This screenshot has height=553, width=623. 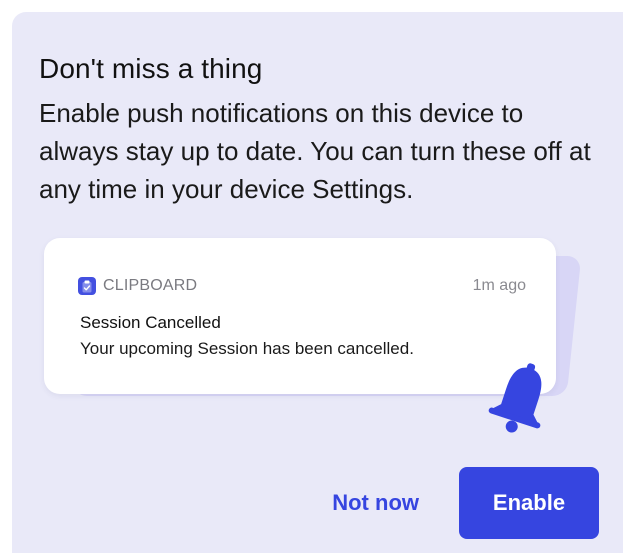 What do you see at coordinates (150, 322) in the screenshot?
I see `notification-title: Session Cancelled` at bounding box center [150, 322].